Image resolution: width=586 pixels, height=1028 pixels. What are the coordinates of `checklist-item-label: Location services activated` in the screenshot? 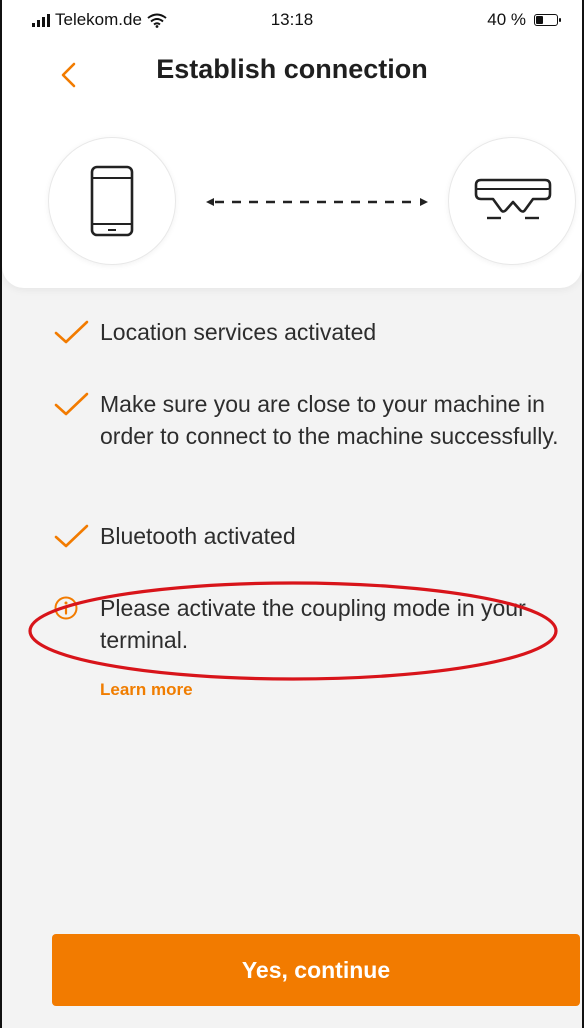 It's located at (238, 332).